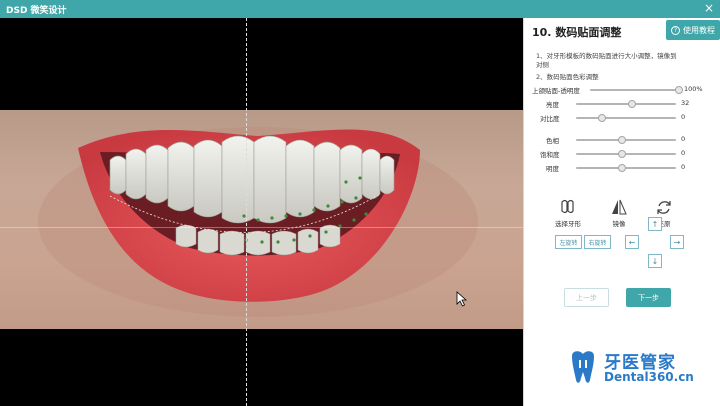  What do you see at coordinates (360, 9) in the screenshot?
I see `title-bar: DSD 微笑设计 ×` at bounding box center [360, 9].